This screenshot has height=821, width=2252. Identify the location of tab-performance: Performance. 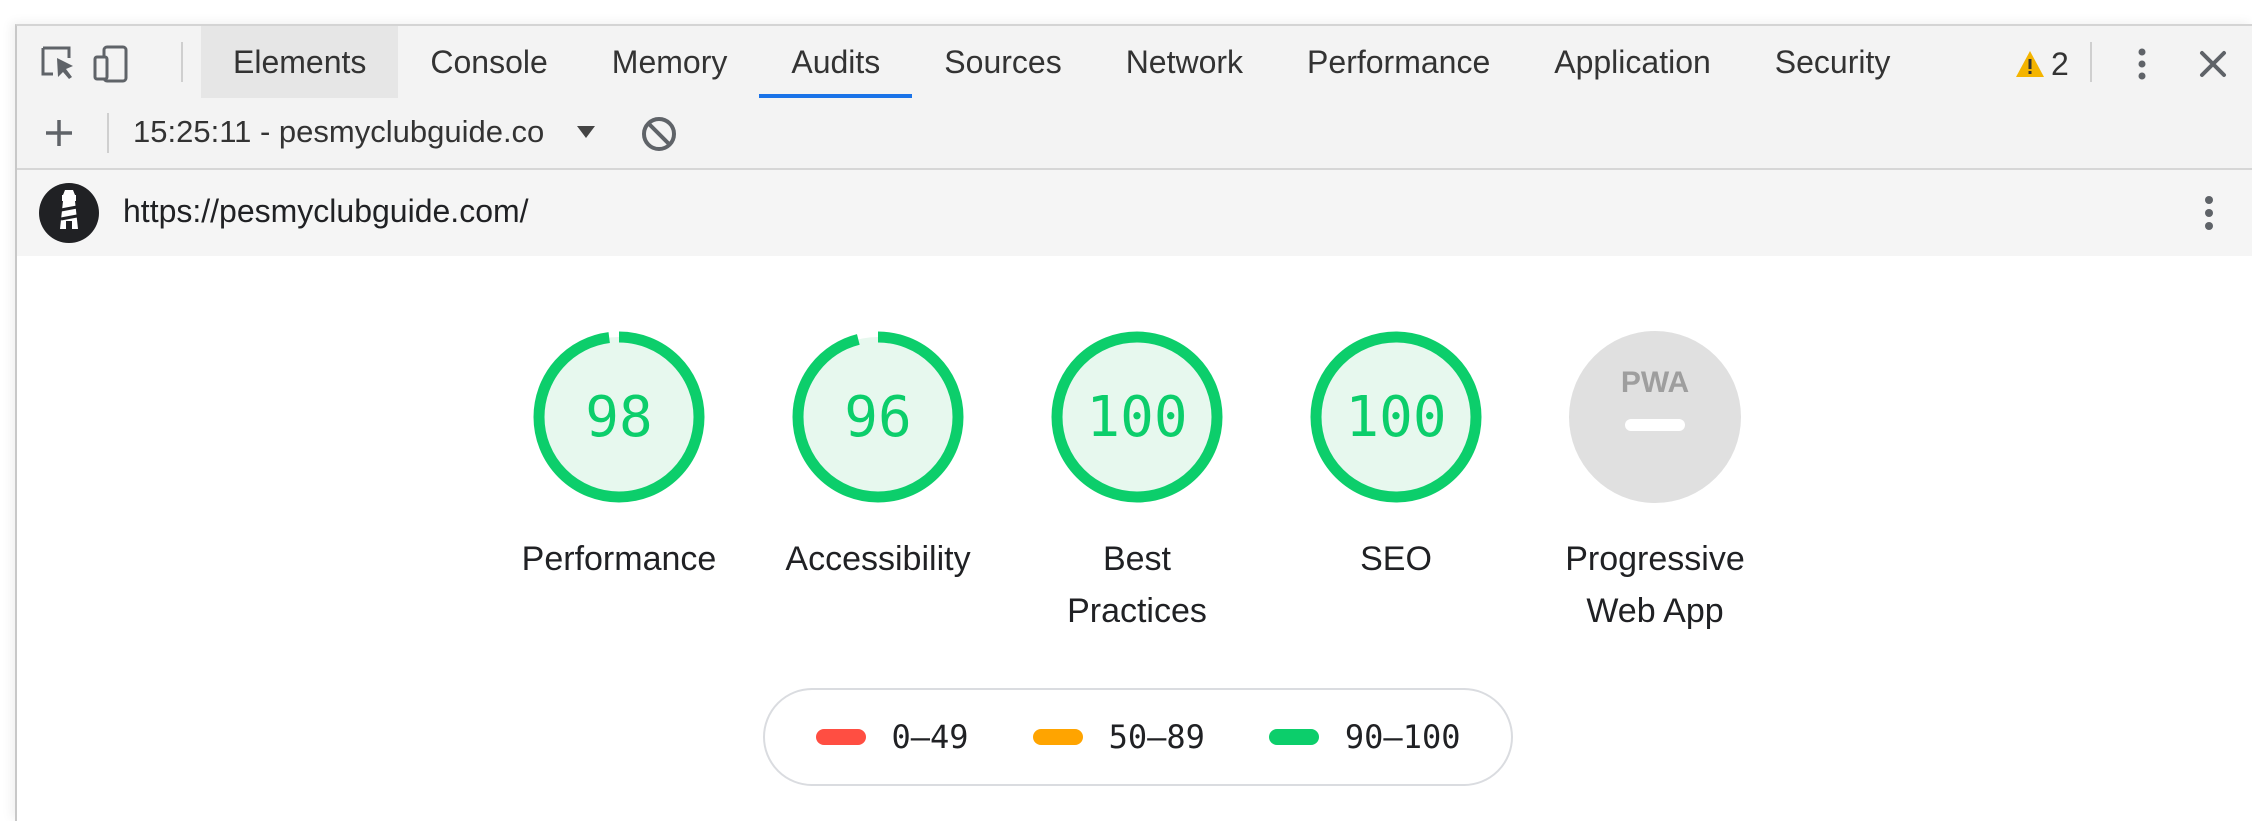
(1398, 62).